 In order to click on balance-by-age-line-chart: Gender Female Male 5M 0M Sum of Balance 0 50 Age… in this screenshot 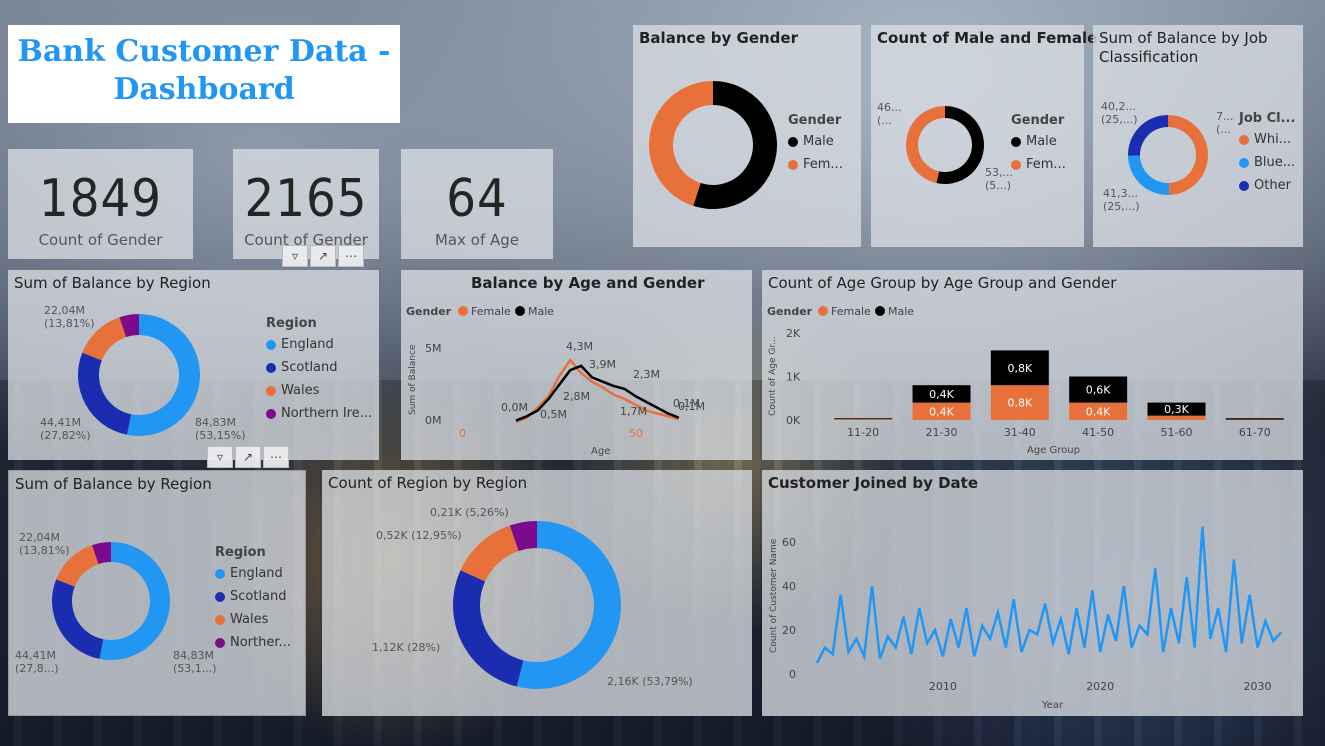, I will do `click(576, 365)`.